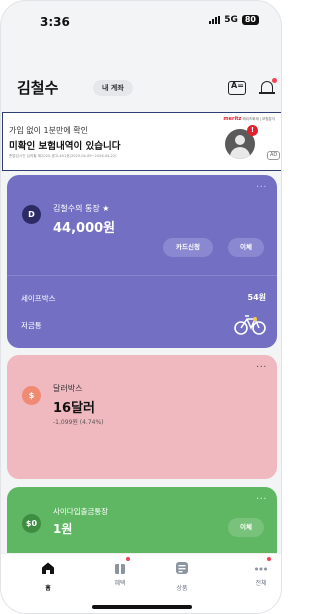  What do you see at coordinates (31, 214) in the screenshot?
I see `account-icon: D` at bounding box center [31, 214].